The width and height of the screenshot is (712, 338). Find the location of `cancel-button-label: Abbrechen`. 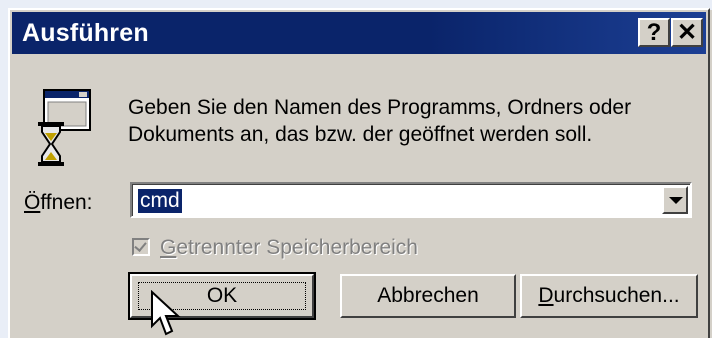

cancel-button-label: Abbrechen is located at coordinates (428, 295).